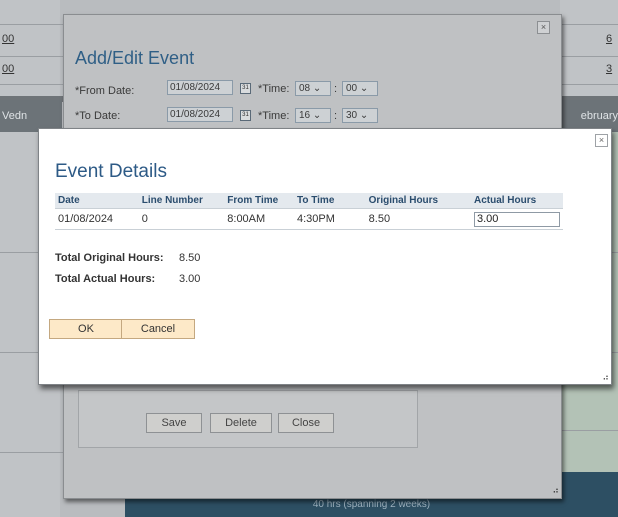  Describe the element at coordinates (274, 89) in the screenshot. I see `from-time-label: *Time:` at that location.